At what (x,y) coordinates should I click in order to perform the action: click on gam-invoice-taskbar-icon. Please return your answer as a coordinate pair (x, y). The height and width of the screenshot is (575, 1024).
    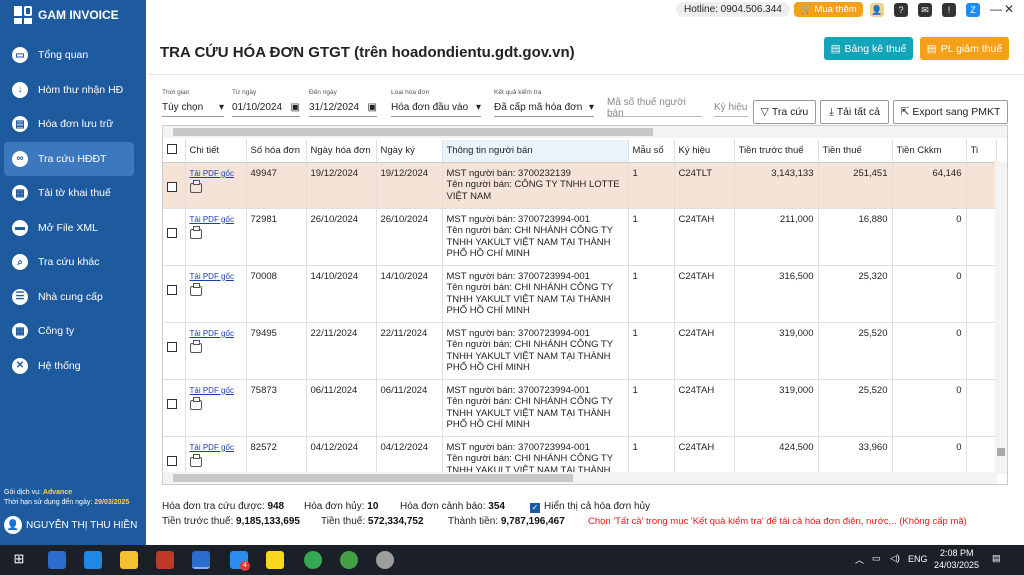
    Looking at the image, I should click on (201, 560).